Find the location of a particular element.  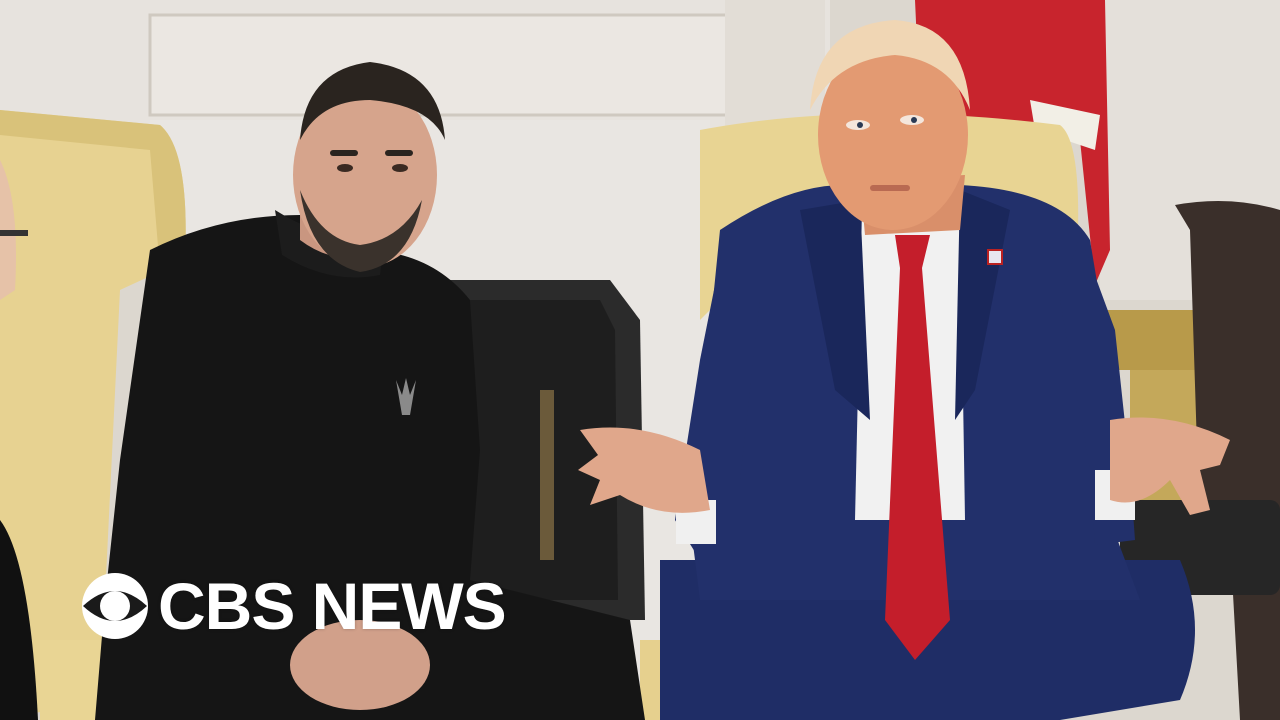

cbs-news-logo: CBS NEWS is located at coordinates (293, 606).